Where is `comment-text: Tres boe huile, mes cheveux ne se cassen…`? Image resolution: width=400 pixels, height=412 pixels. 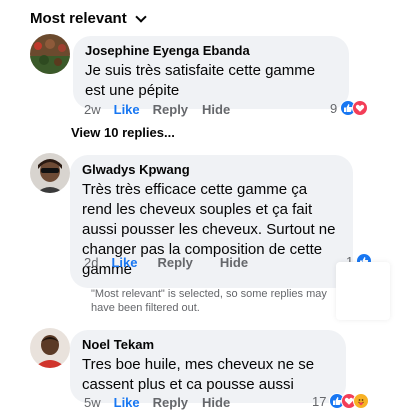
comment-text: Tres boe huile, mes cheveux ne se cassen… is located at coordinates (198, 374).